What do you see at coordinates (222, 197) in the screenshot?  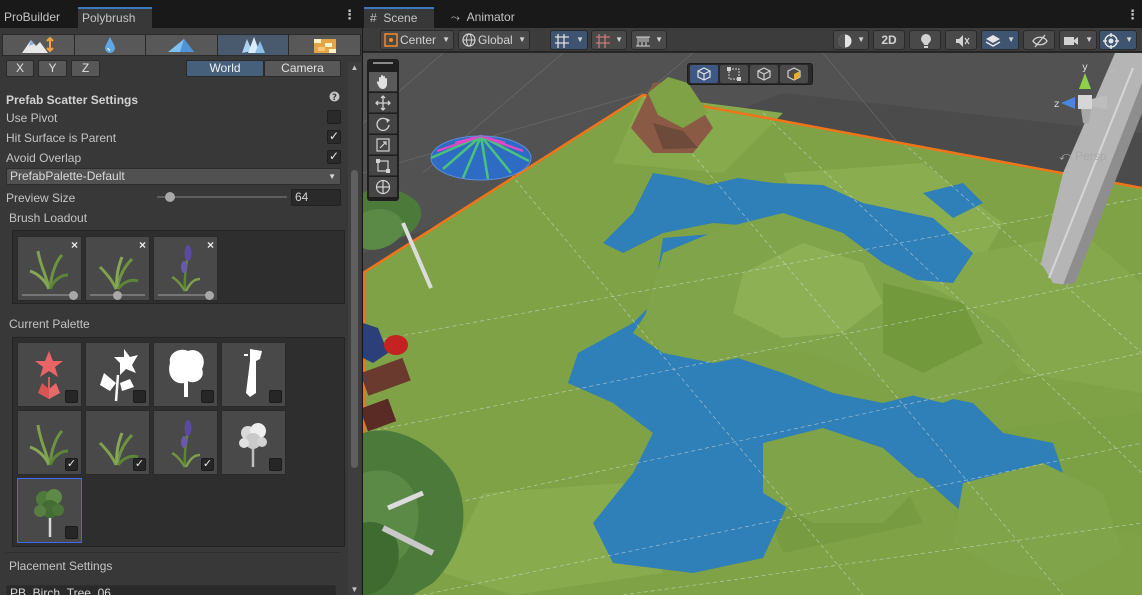 I see `preview-size-slider-track` at bounding box center [222, 197].